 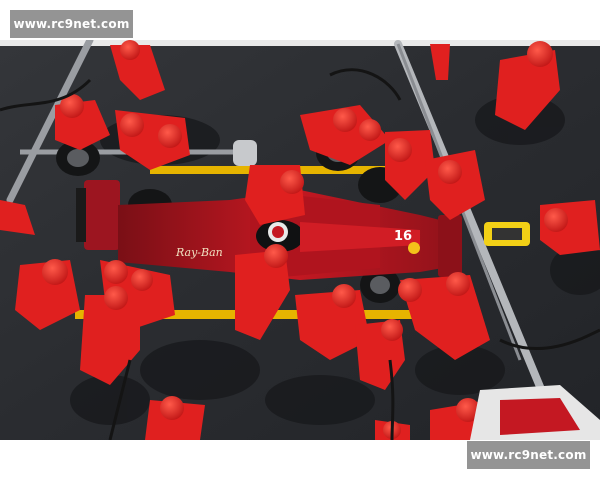 What do you see at coordinates (528, 455) in the screenshot?
I see `watermark-bottom: www.rc9net.com` at bounding box center [528, 455].